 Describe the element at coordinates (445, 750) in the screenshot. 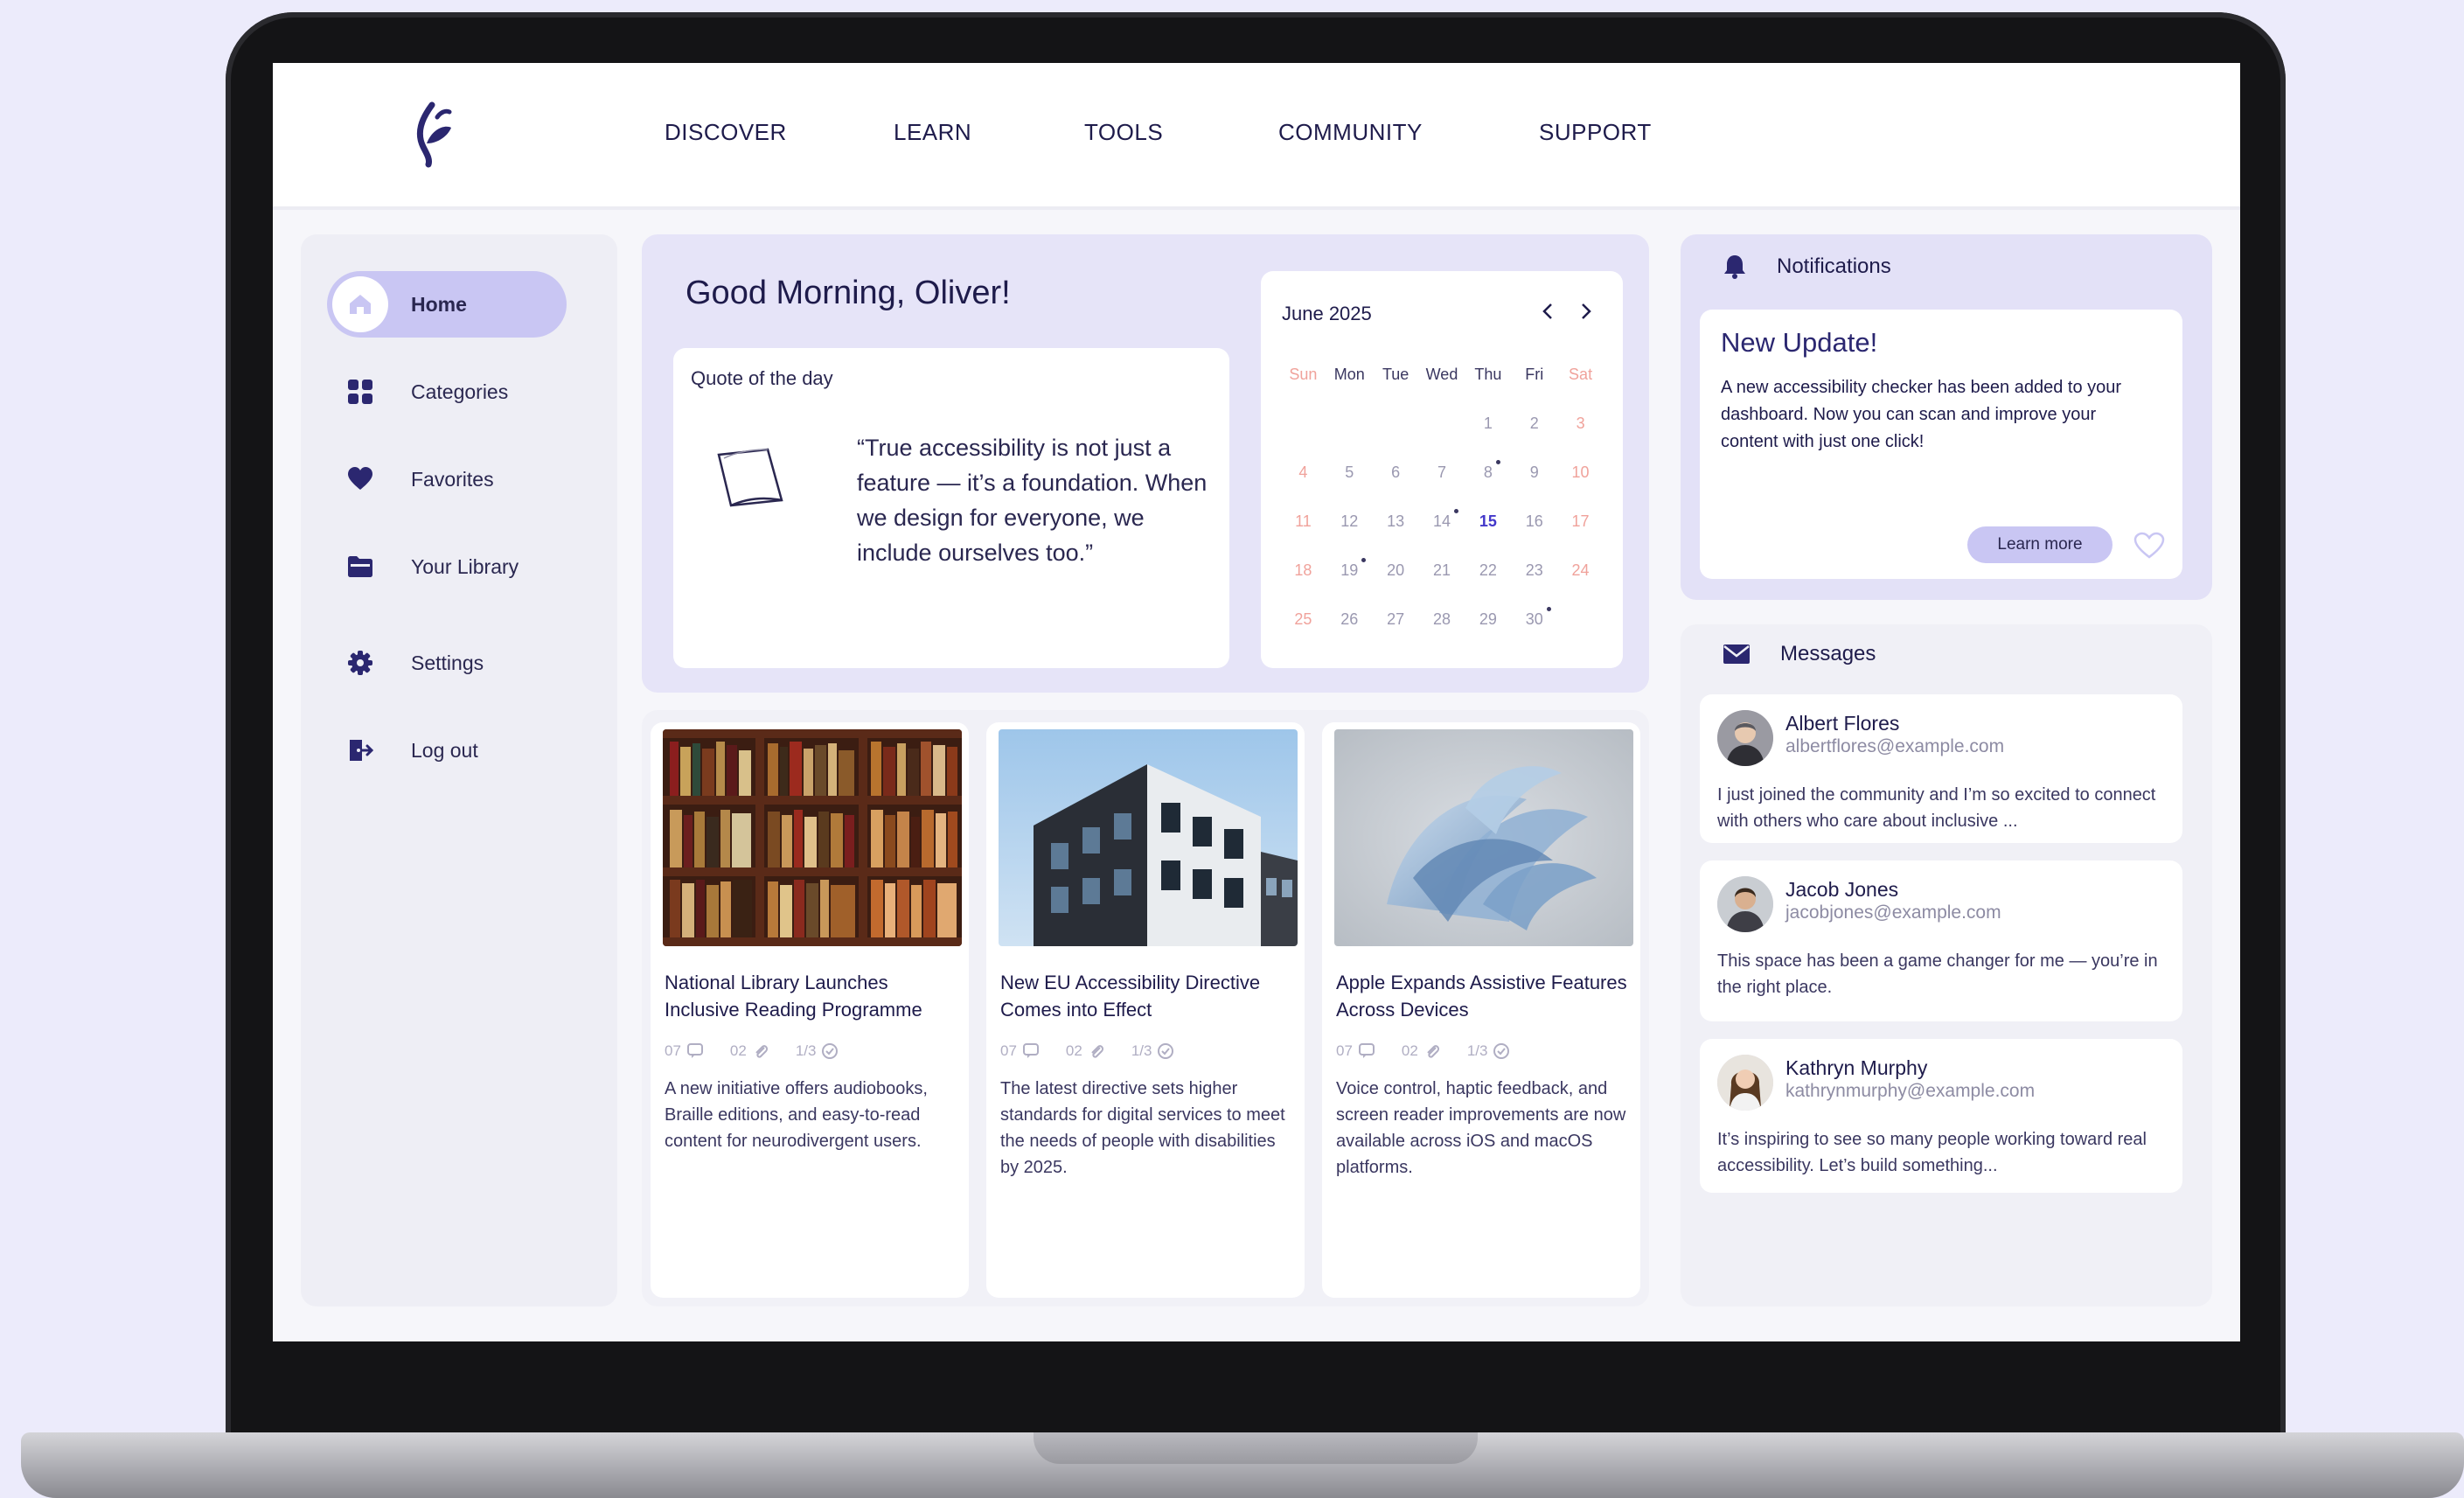

I see `sidebar-item-label: Log out` at that location.